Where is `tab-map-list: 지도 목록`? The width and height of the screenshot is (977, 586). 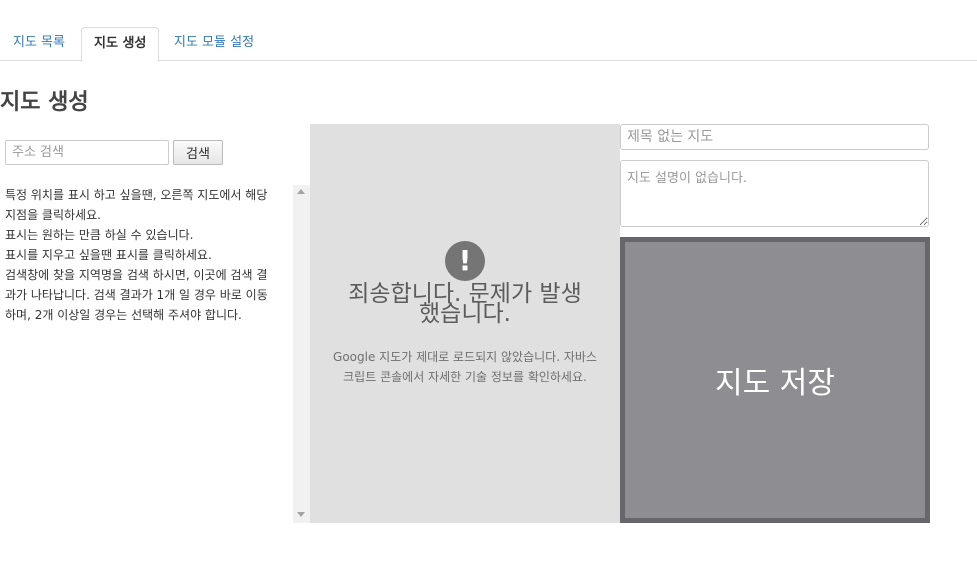
tab-map-list: 지도 목록 is located at coordinates (39, 44).